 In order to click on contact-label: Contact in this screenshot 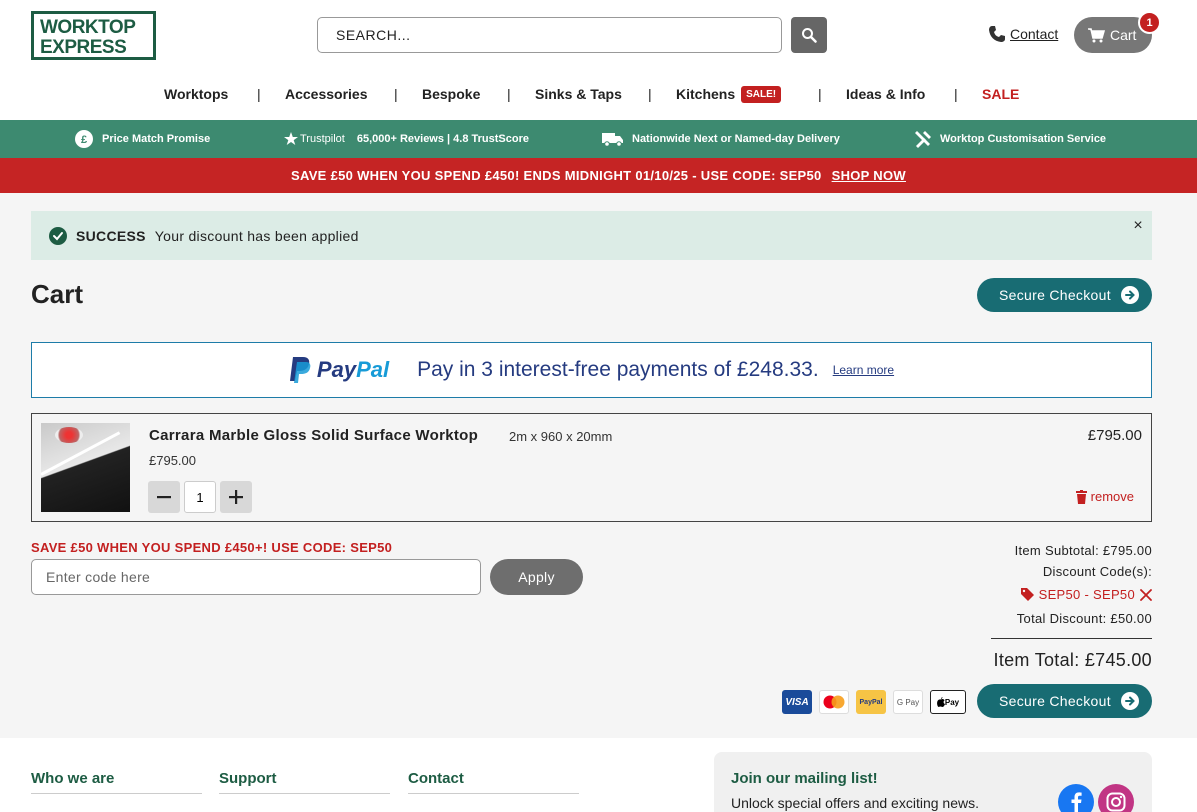, I will do `click(1034, 34)`.